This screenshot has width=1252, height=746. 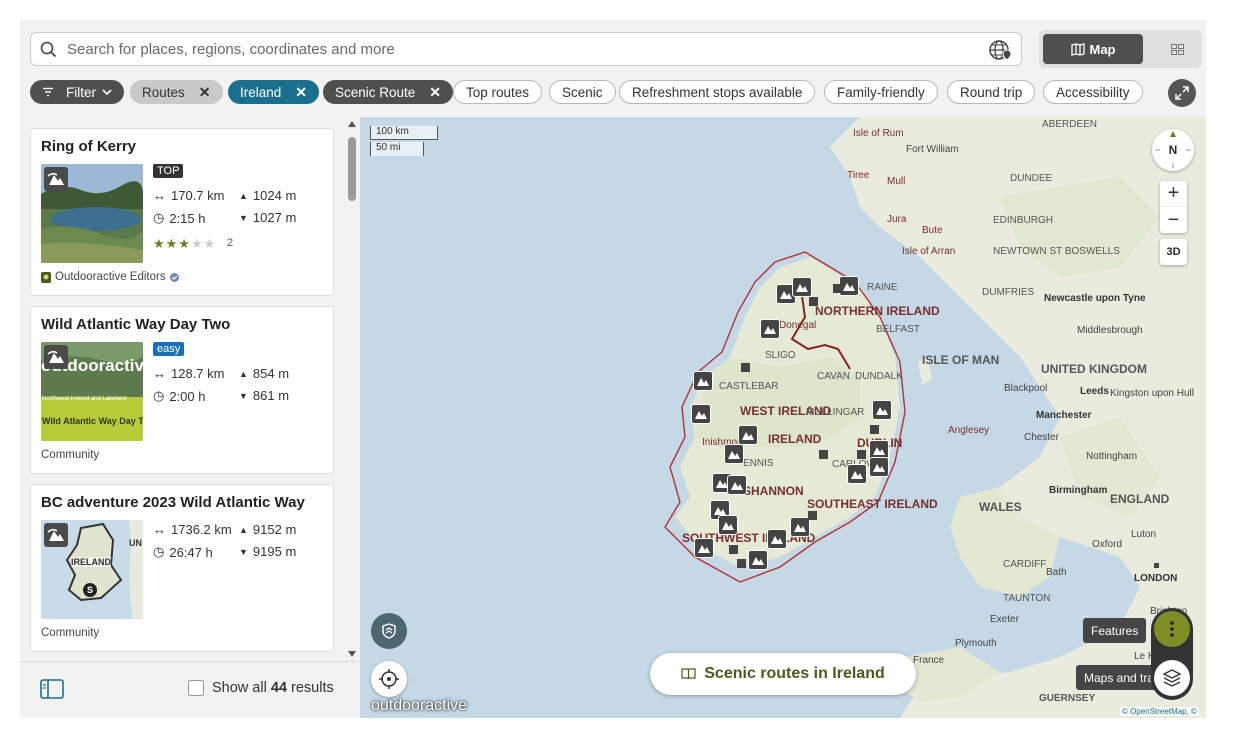 I want to click on grid-icon, so click(x=1177, y=49).